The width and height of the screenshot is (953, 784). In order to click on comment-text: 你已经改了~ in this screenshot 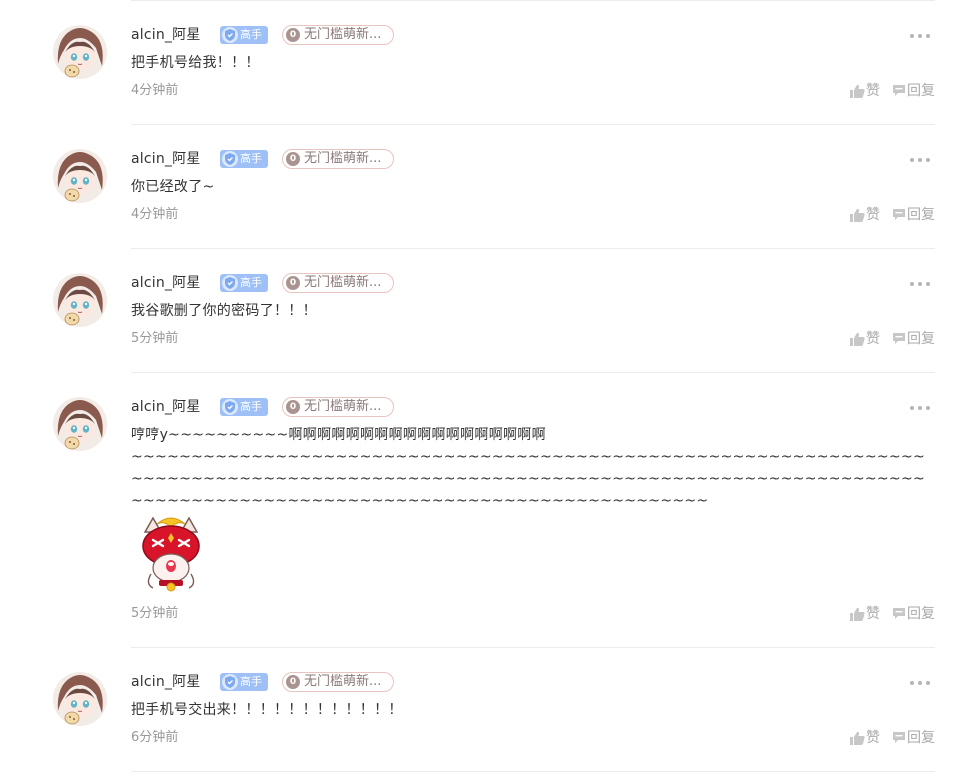, I will do `click(173, 187)`.